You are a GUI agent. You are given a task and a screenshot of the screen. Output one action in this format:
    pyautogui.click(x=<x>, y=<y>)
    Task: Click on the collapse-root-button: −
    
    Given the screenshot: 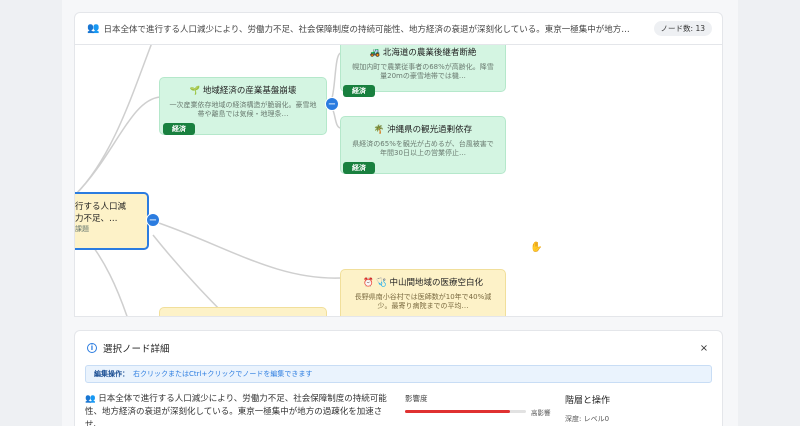 What is the action you would take?
    pyautogui.click(x=153, y=220)
    